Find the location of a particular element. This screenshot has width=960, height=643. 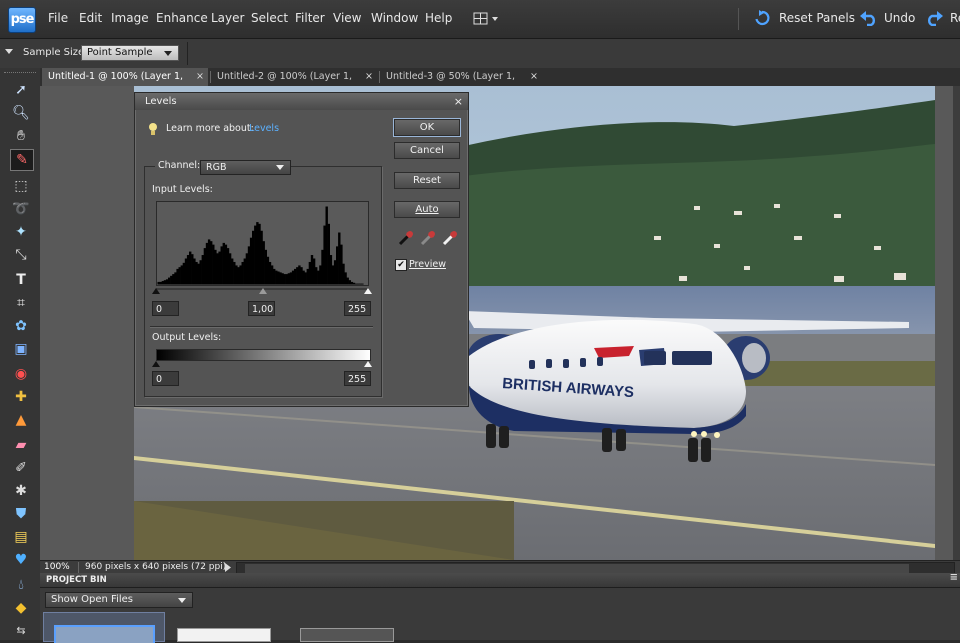

output-white-field: 255 is located at coordinates (357, 378).